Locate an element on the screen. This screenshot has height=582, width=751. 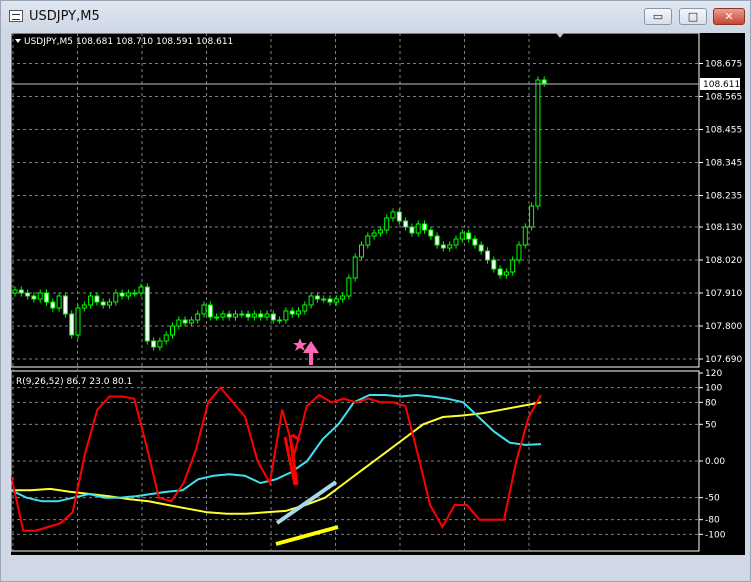
indicator-axis-label: -80 is located at coordinates (712, 521).